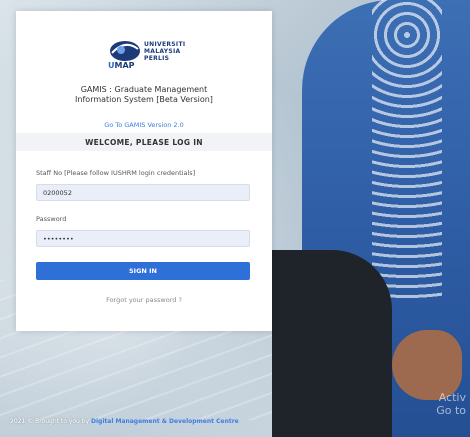 The image size is (470, 437). Describe the element at coordinates (143, 238) in the screenshot. I see `password-input` at that location.